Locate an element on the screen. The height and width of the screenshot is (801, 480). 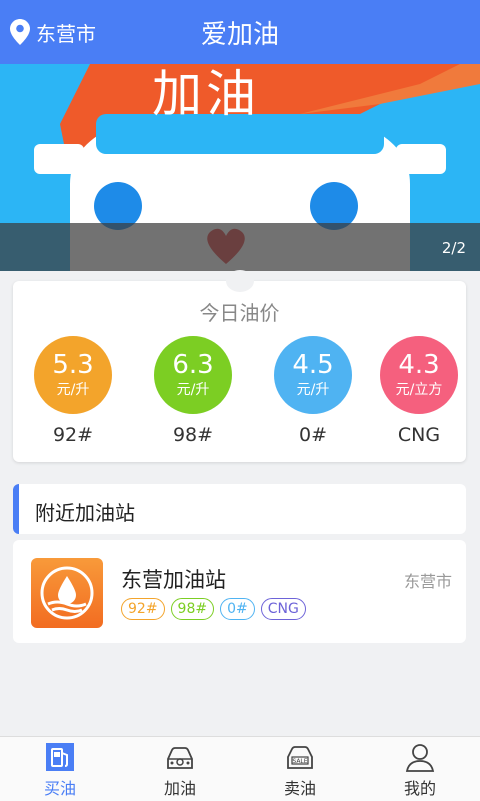
station-logo is located at coordinates (67, 593).